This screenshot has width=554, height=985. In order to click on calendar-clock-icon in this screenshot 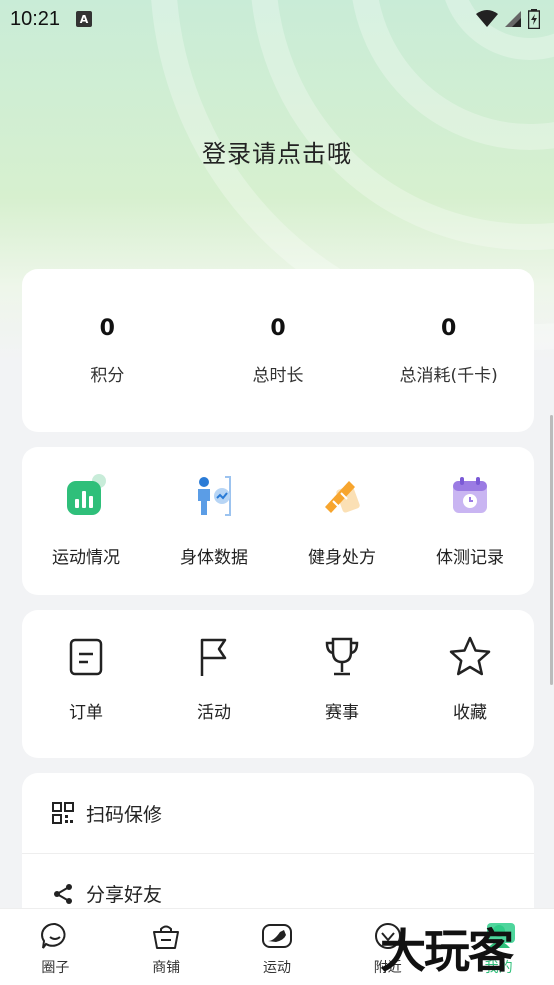, I will do `click(470, 495)`.